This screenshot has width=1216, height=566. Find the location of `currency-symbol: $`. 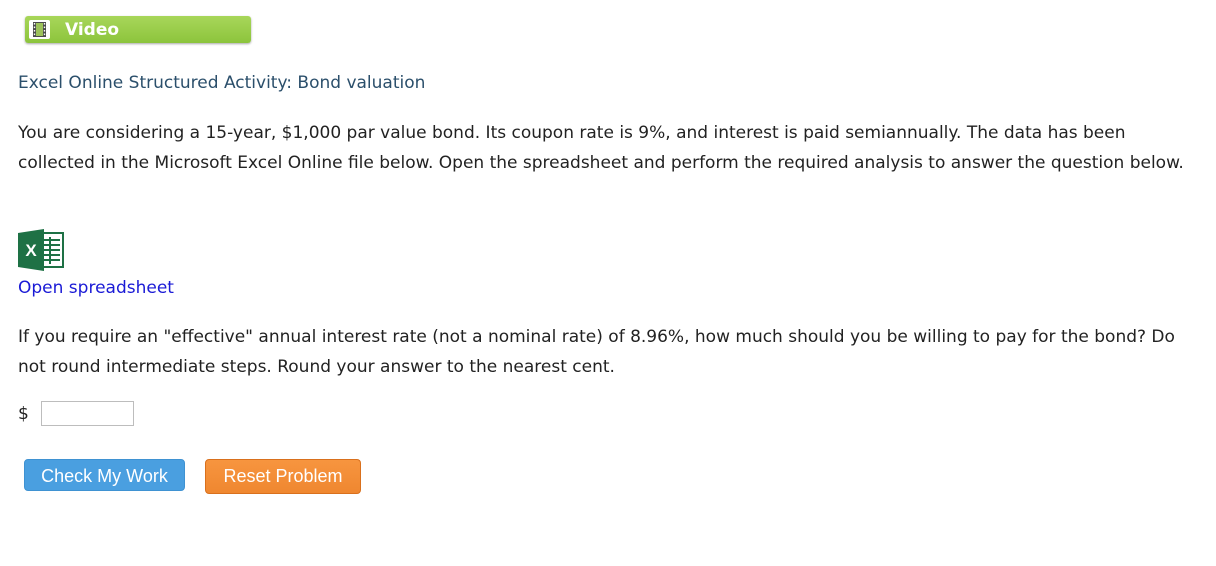

currency-symbol: $ is located at coordinates (23, 414).